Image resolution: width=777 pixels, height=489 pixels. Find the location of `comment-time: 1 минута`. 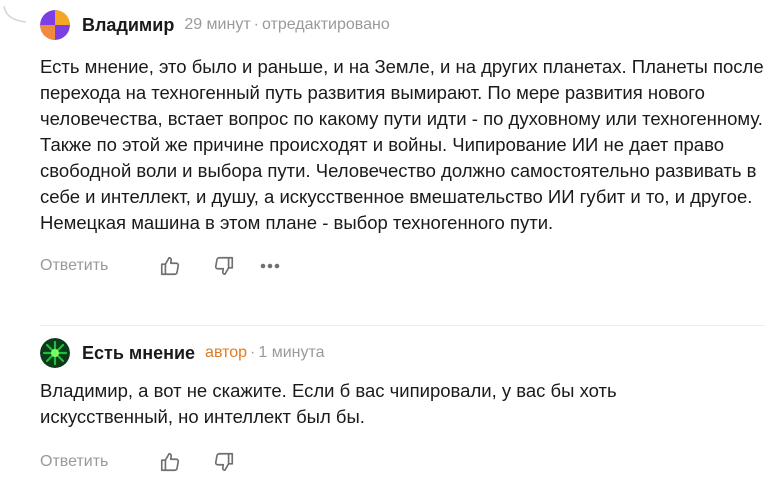

comment-time: 1 минута is located at coordinates (291, 352).